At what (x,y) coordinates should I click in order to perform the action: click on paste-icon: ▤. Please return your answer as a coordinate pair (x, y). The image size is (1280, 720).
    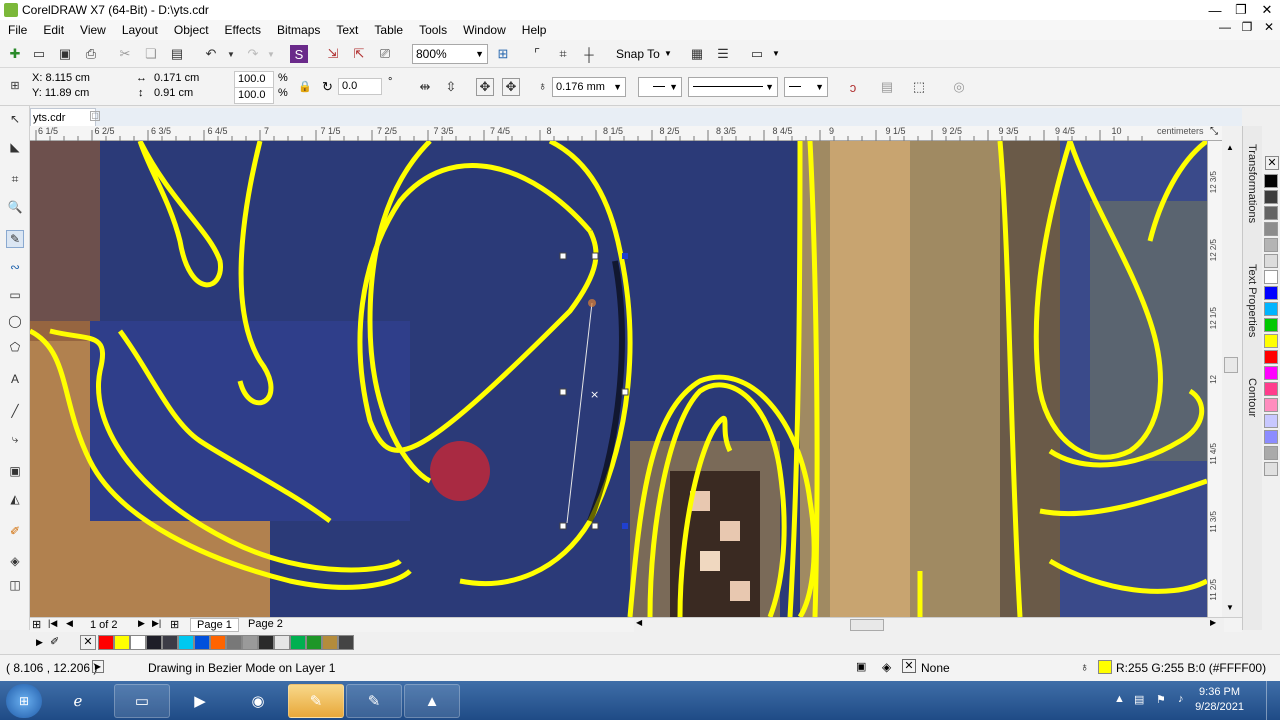
    Looking at the image, I should click on (177, 54).